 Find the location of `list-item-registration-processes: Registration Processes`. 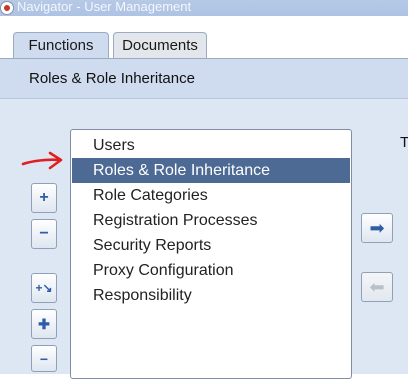

list-item-registration-processes: Registration Processes is located at coordinates (211, 220).